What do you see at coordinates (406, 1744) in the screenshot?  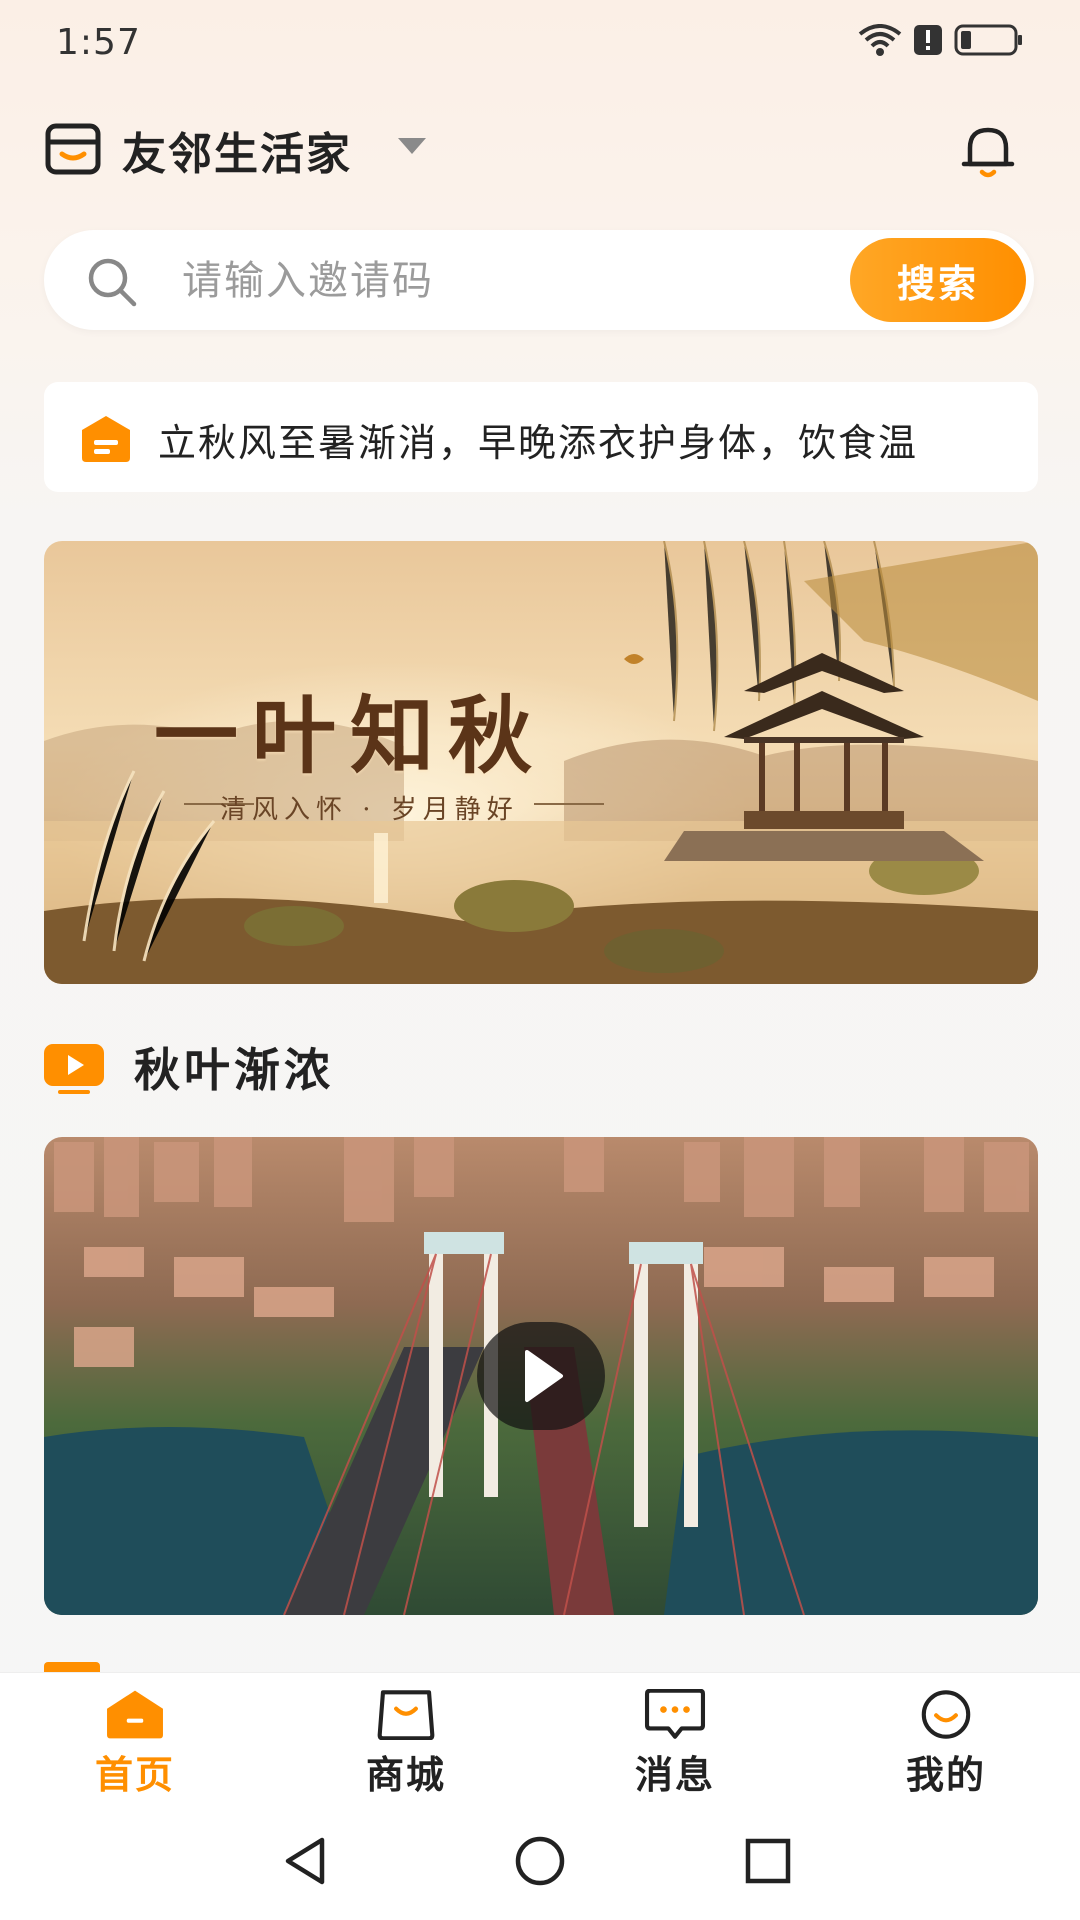 I see `tab-mall: 商城` at bounding box center [406, 1744].